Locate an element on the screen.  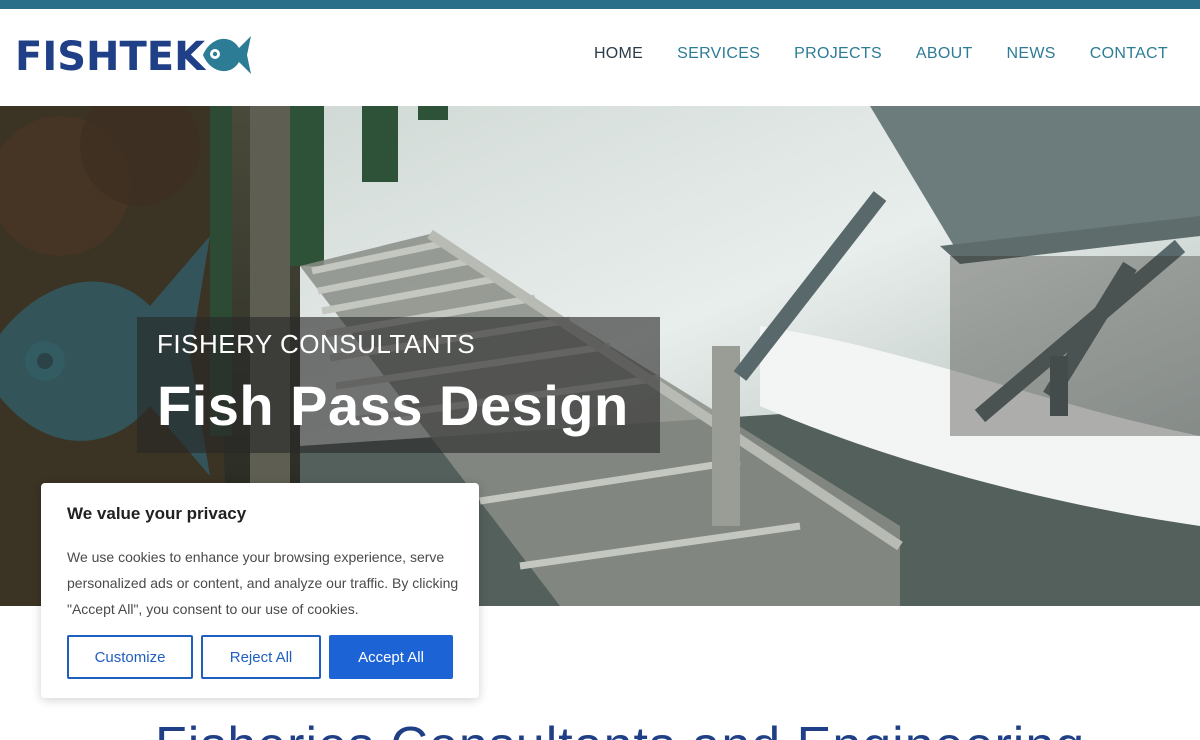
nav-about: ABOUT is located at coordinates (944, 54).